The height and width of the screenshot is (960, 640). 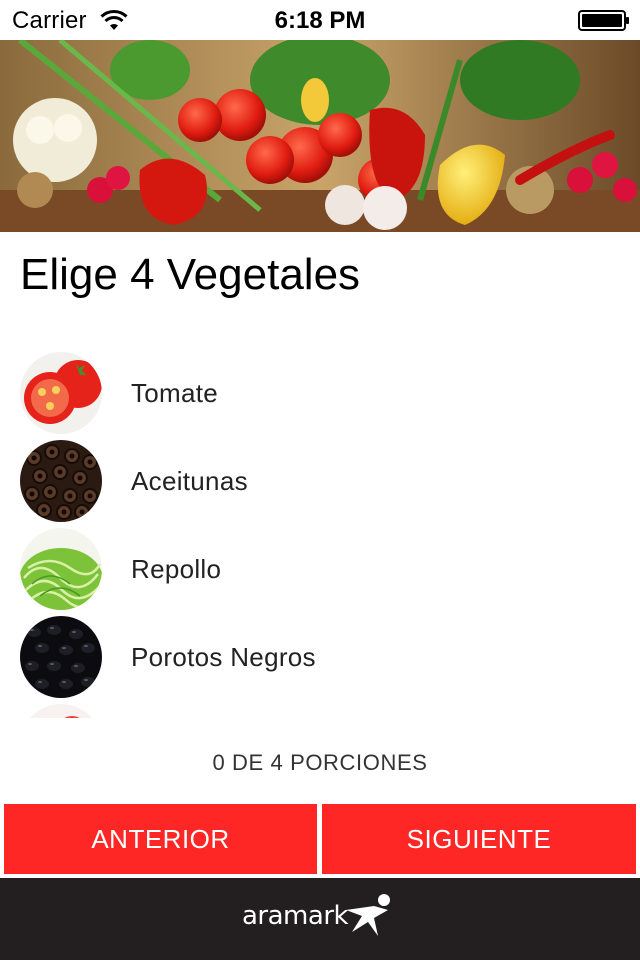 I want to click on tomato-thumbnail, so click(x=61, y=393).